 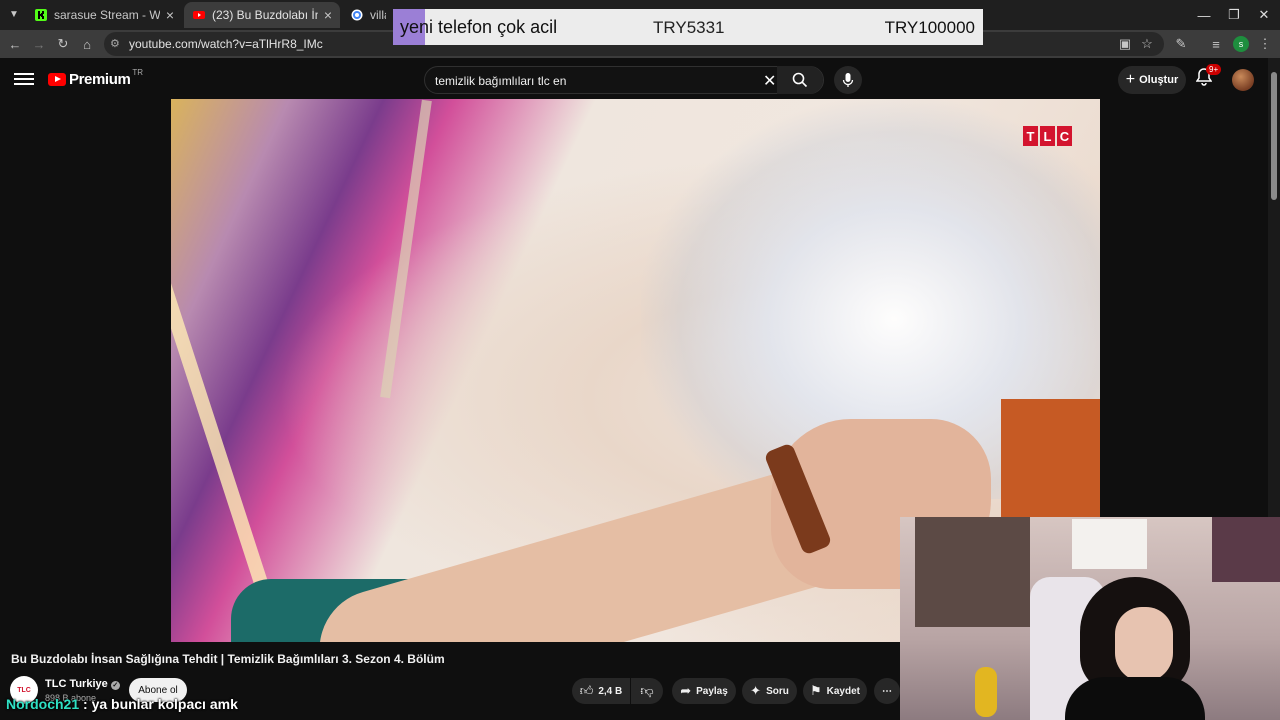 I want to click on share-label: Paylaş, so click(x=712, y=691).